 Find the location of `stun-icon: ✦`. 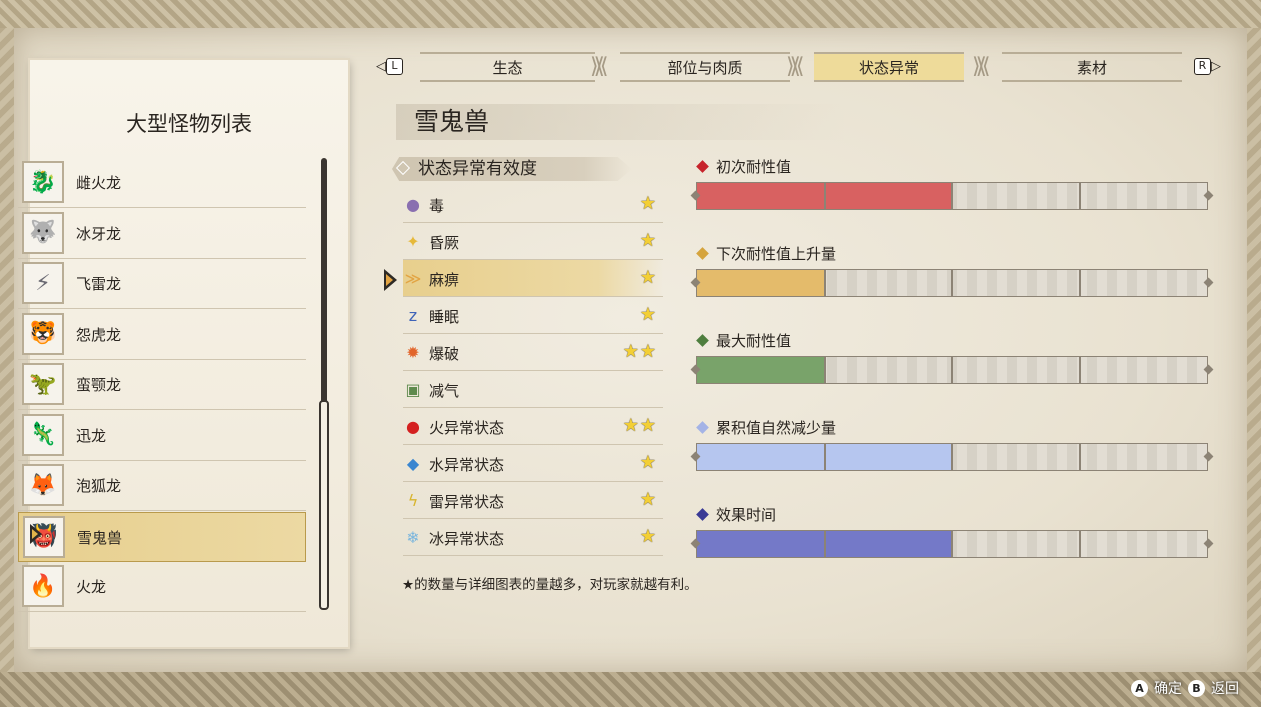

stun-icon: ✦ is located at coordinates (413, 241).